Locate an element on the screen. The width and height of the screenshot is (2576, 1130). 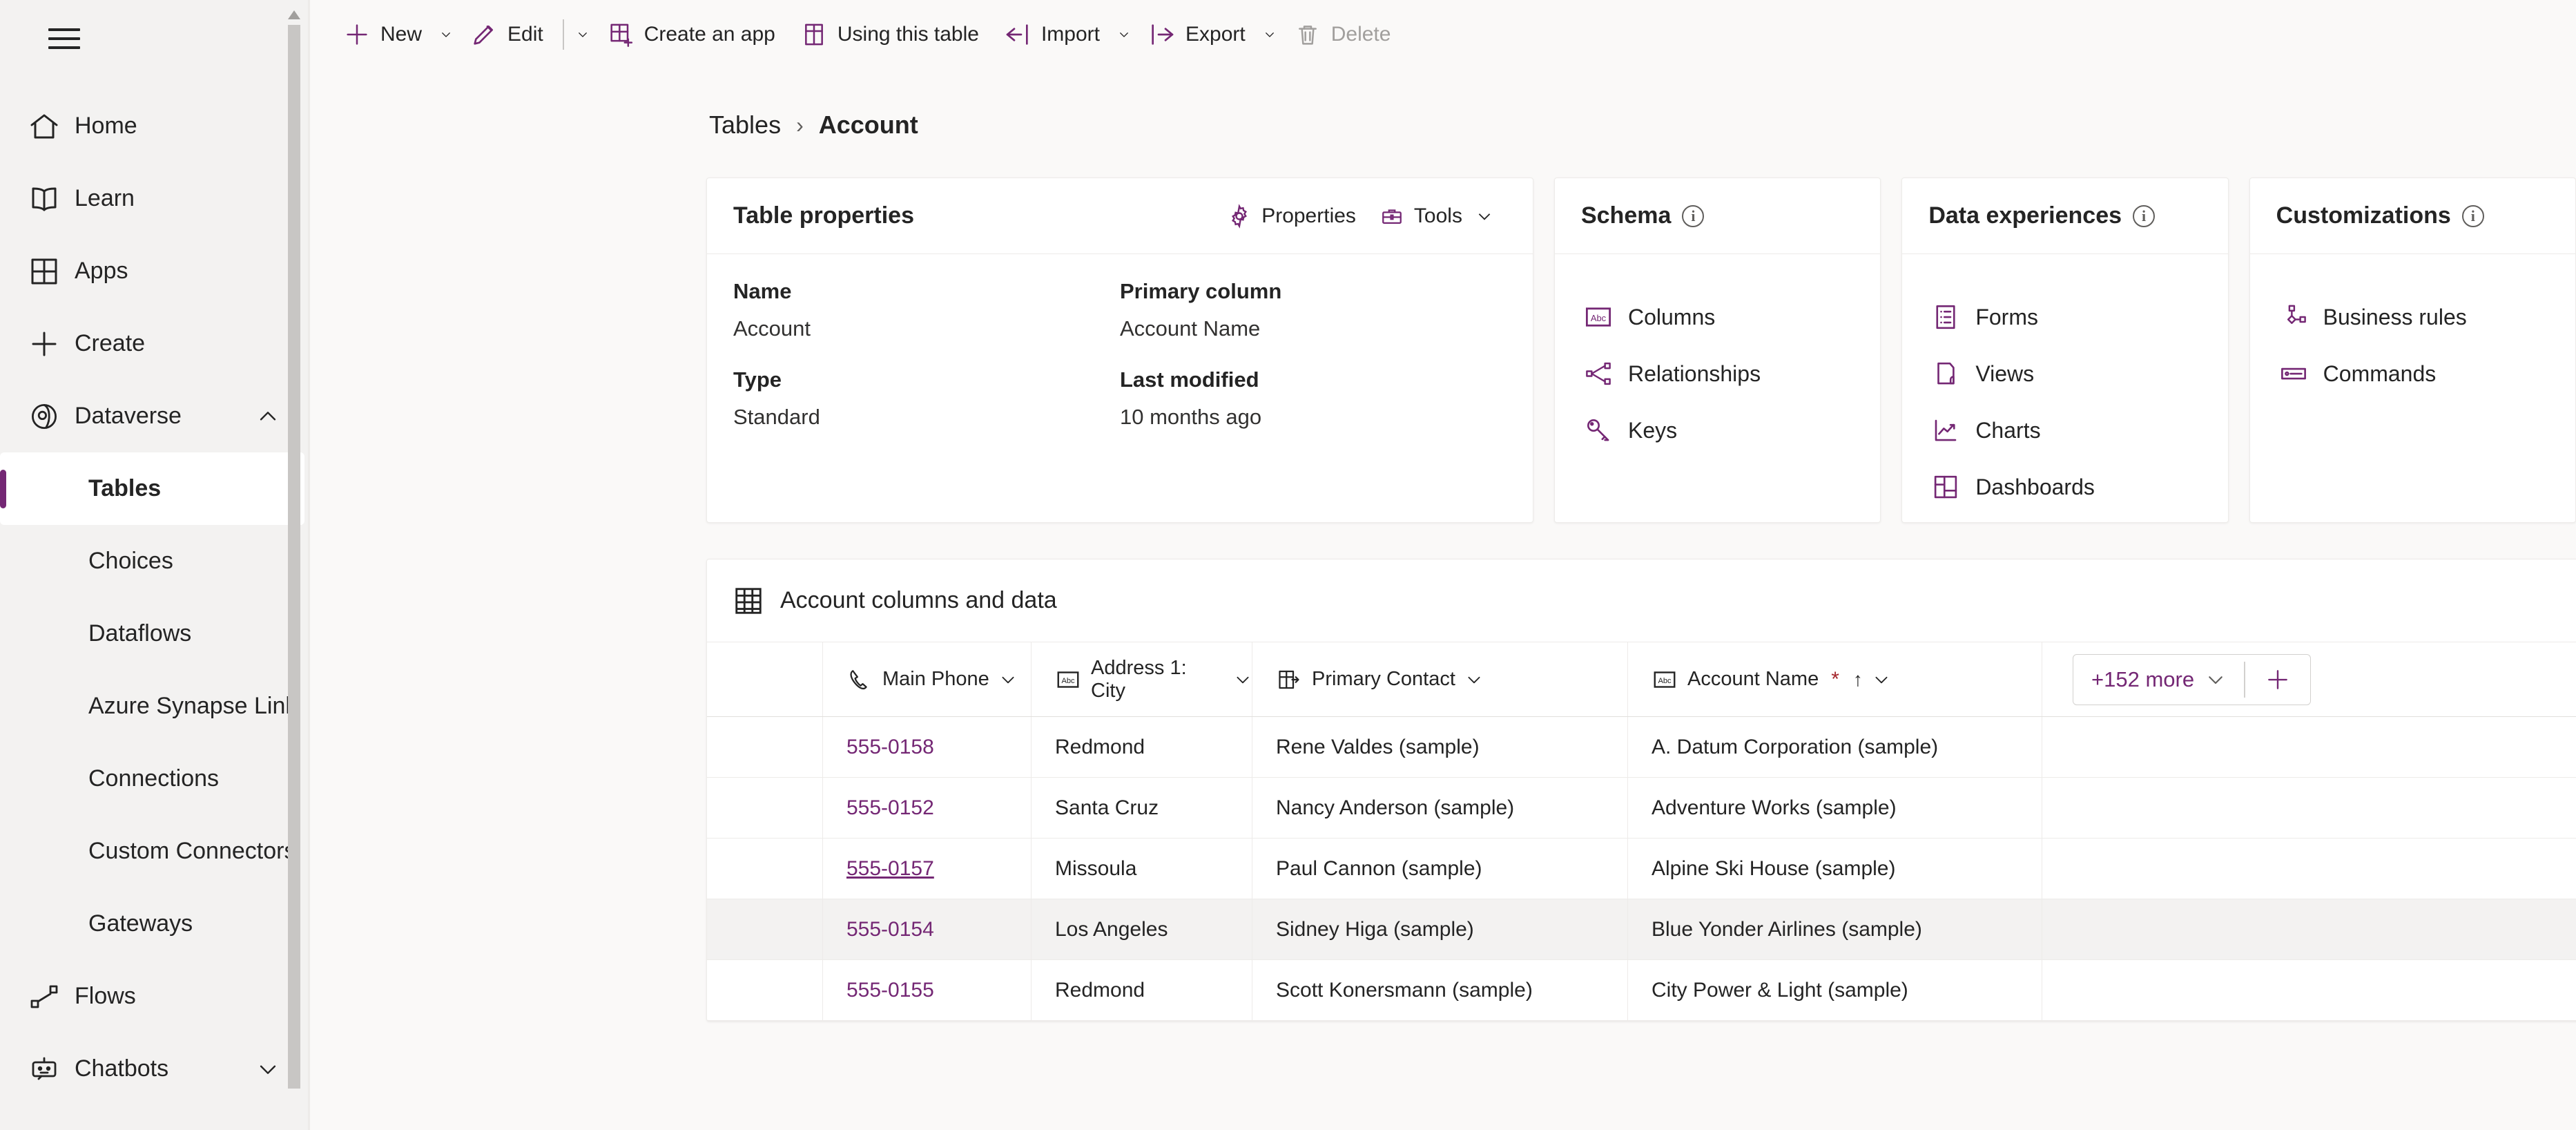
cell-main-phone: 555-0154 is located at coordinates (928, 929).